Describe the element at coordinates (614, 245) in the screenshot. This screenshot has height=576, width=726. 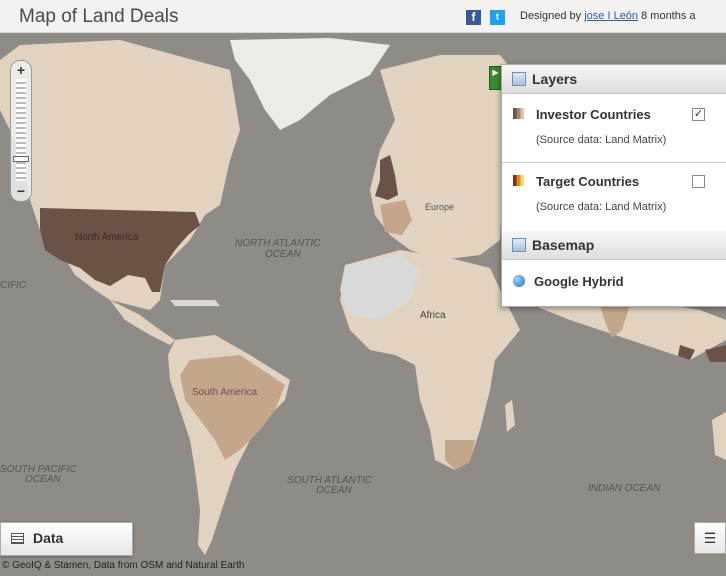
I see `basemap-header: Basemap` at that location.